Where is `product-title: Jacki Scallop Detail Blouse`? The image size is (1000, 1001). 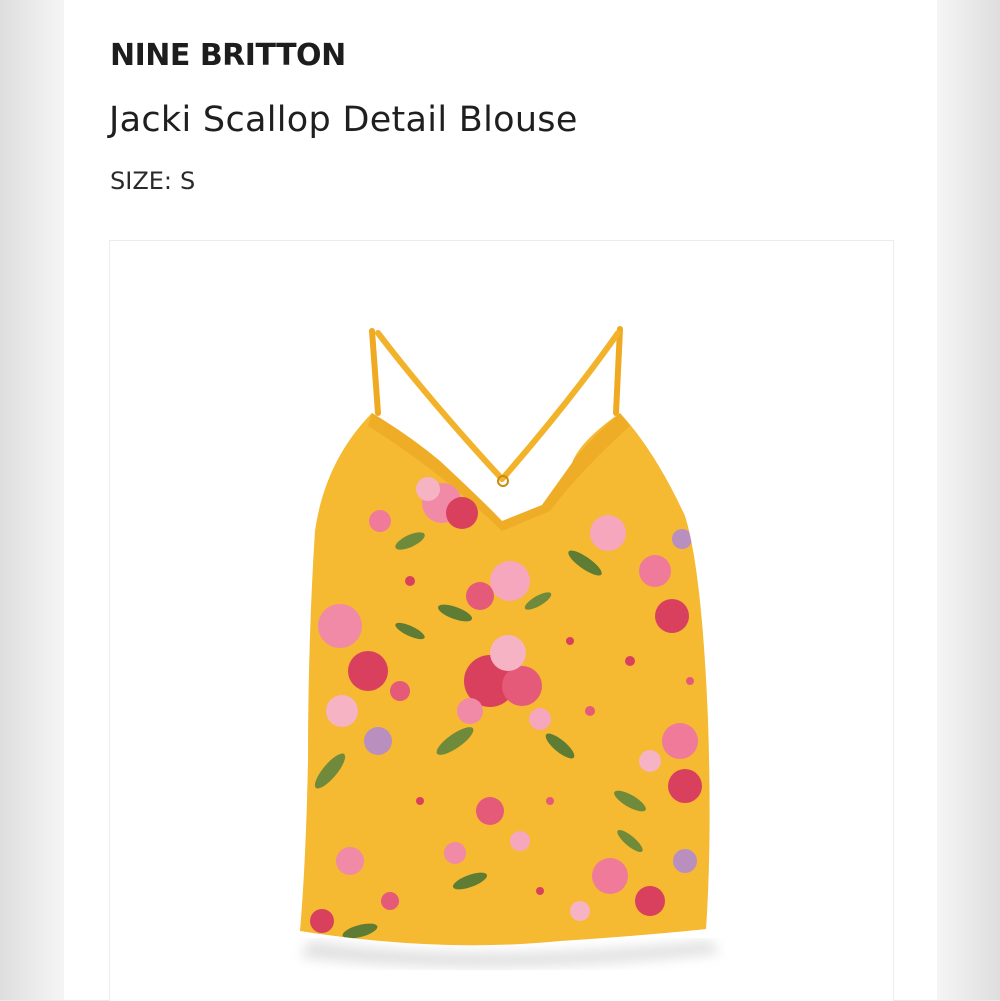
product-title: Jacki Scallop Detail Blouse is located at coordinates (343, 120).